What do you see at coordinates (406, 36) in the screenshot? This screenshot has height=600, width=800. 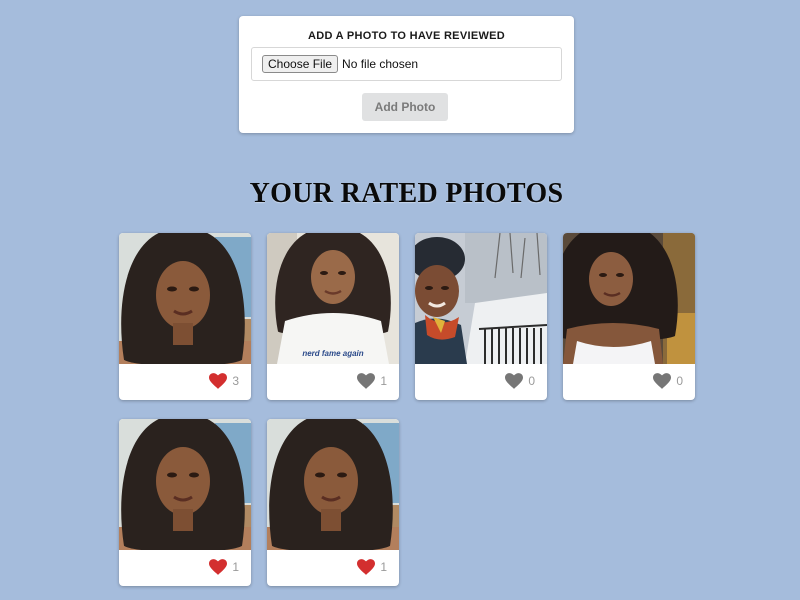 I see `upload-heading: ADD A PHOTO TO HAVE REVIEWED` at bounding box center [406, 36].